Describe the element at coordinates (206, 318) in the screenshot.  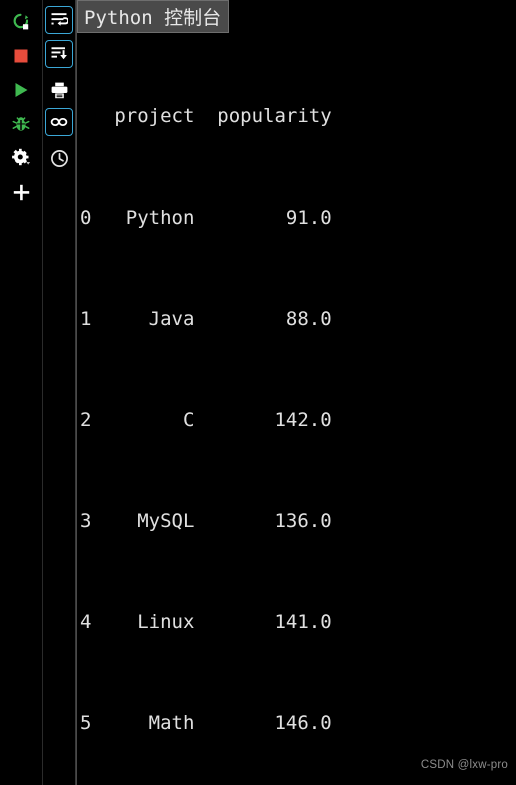
I see `output-line: 1 Java 88.0` at that location.